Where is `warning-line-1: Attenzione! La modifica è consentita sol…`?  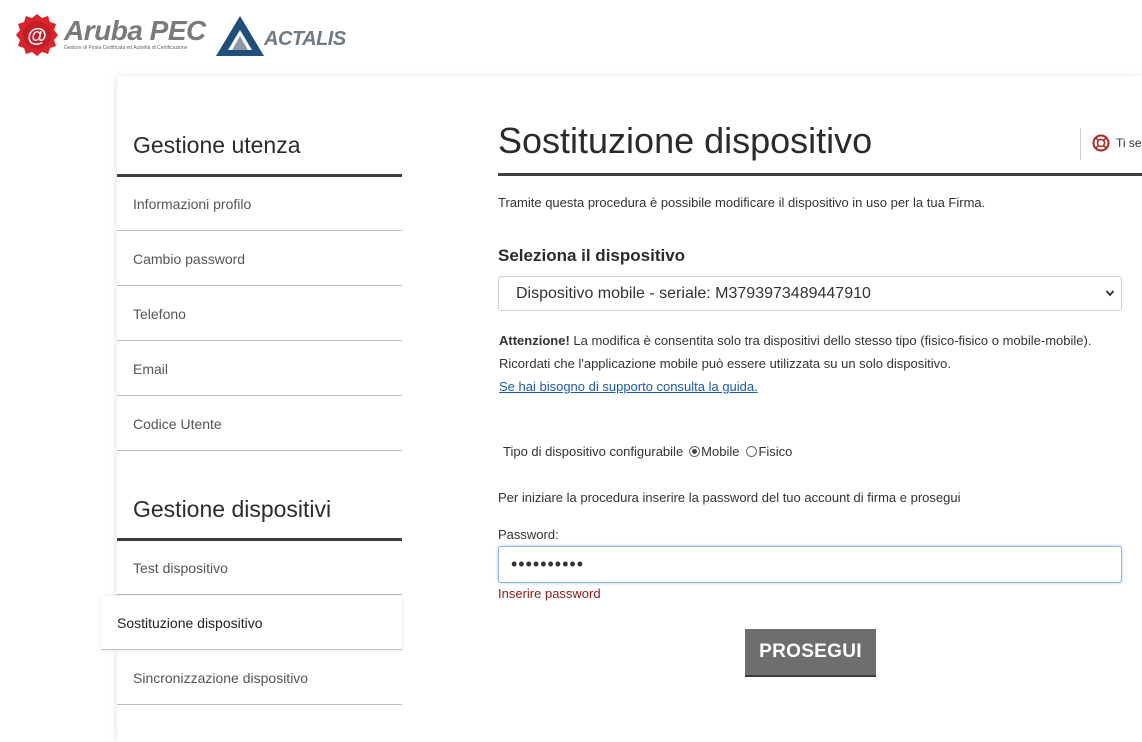
warning-line-1: Attenzione! La modifica è consentita sol… is located at coordinates (819, 340).